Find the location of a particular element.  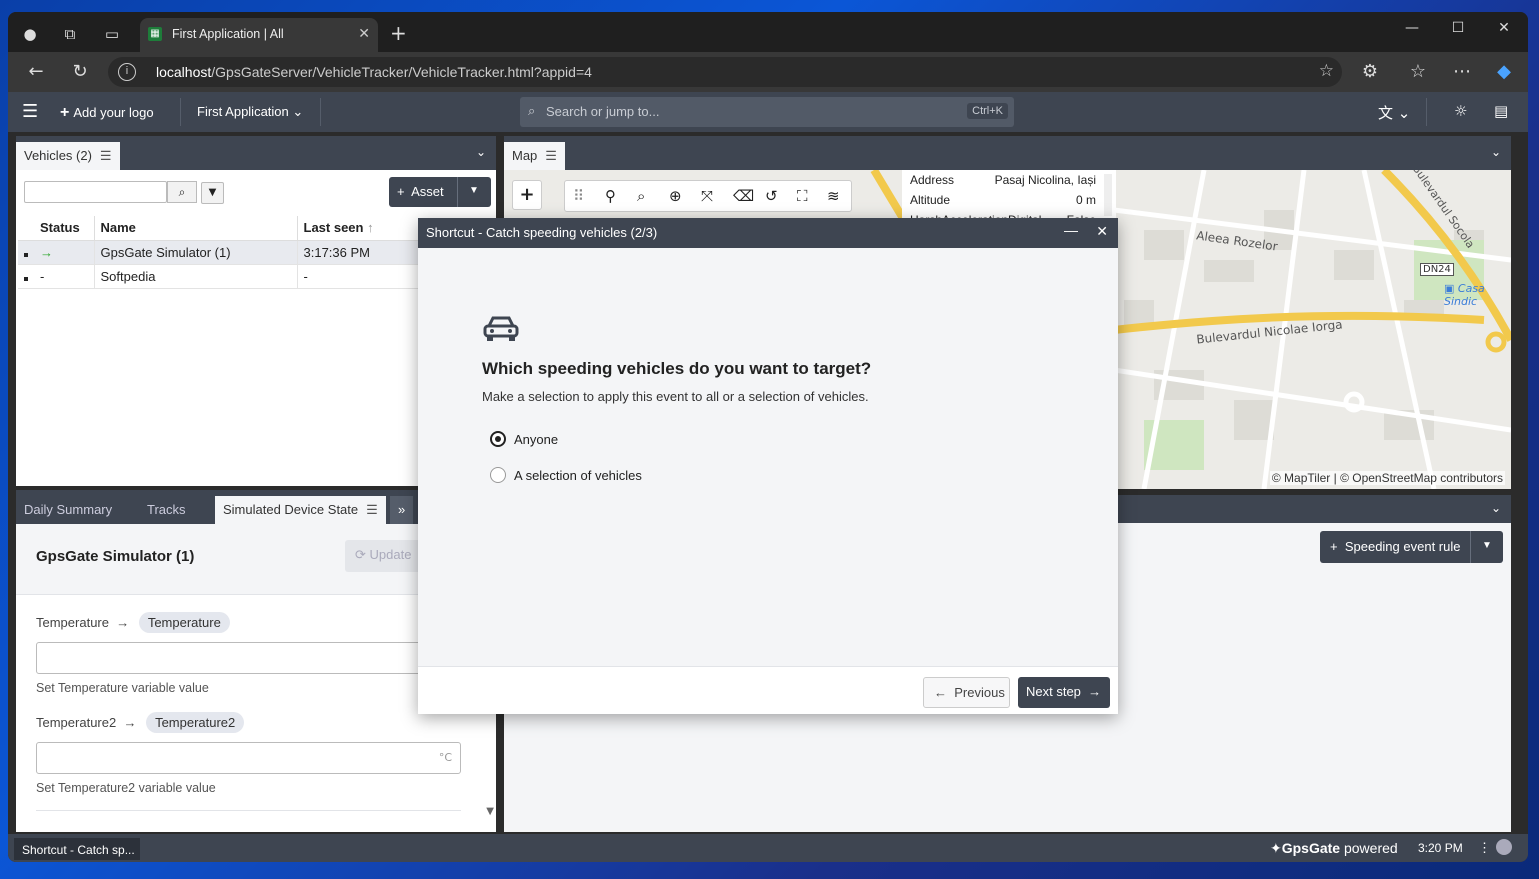

copilot-icon: ◆ is located at coordinates (1504, 72).